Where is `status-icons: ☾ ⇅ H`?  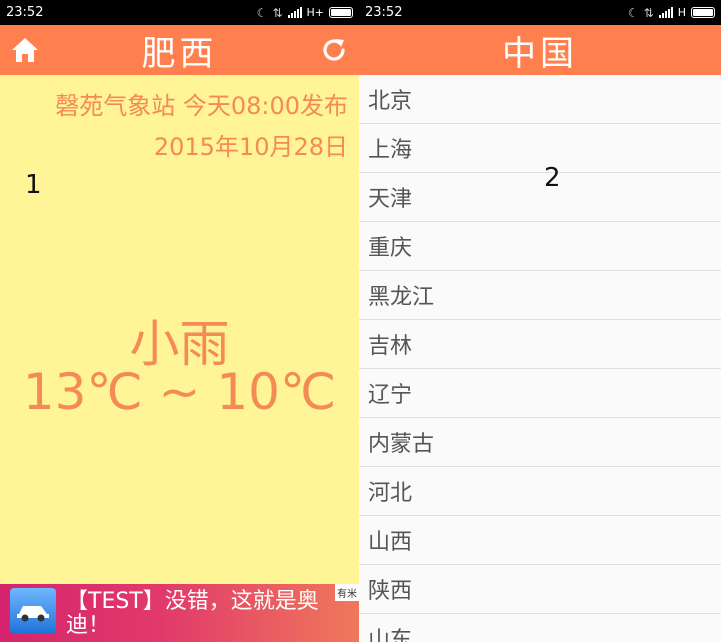 status-icons: ☾ ⇅ H is located at coordinates (671, 13).